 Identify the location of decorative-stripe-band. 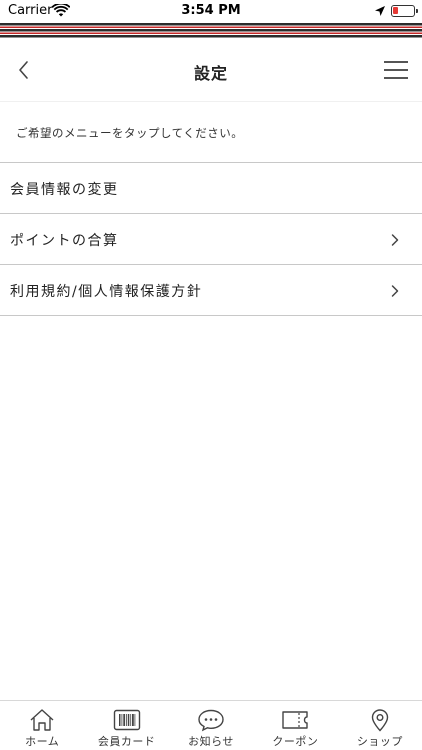
(211, 30).